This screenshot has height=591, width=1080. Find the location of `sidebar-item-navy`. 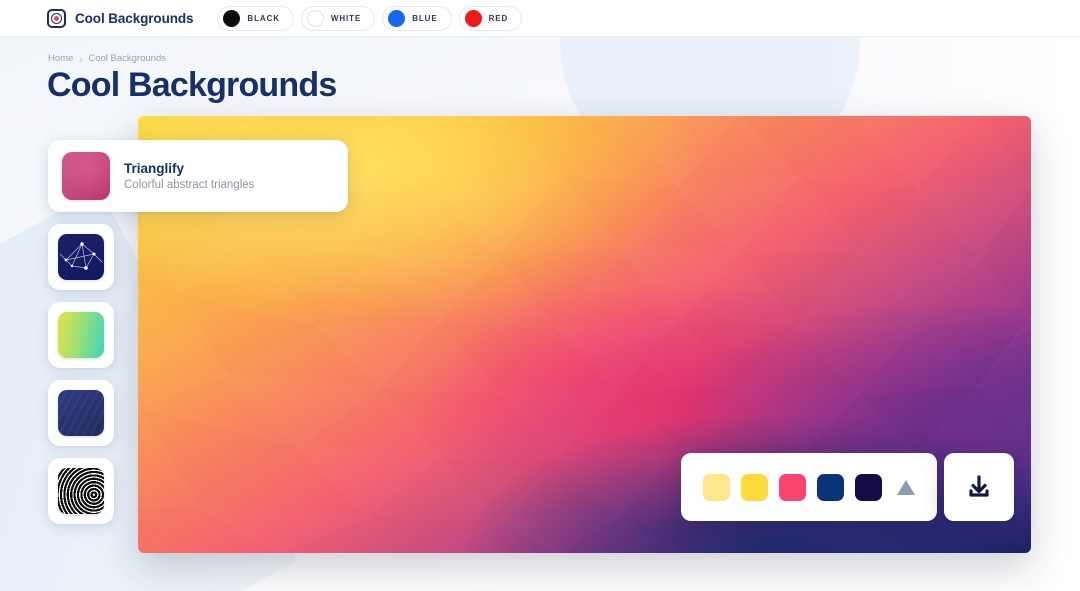

sidebar-item-navy is located at coordinates (81, 413).